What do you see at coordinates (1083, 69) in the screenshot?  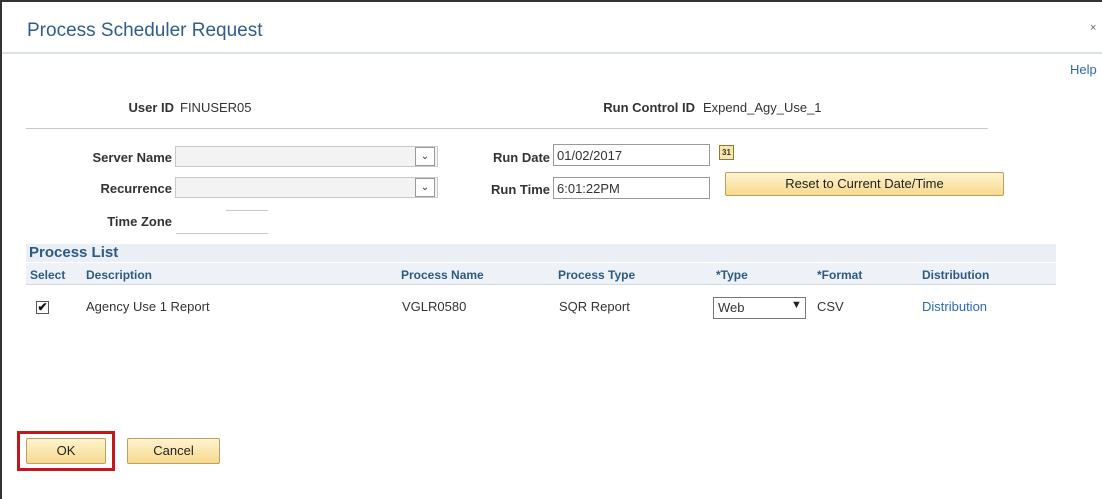 I see `help-link: Help` at bounding box center [1083, 69].